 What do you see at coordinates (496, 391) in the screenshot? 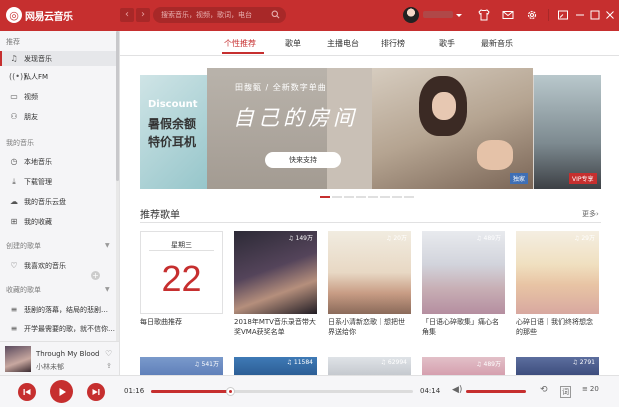
I see `volume-slider` at bounding box center [496, 391].